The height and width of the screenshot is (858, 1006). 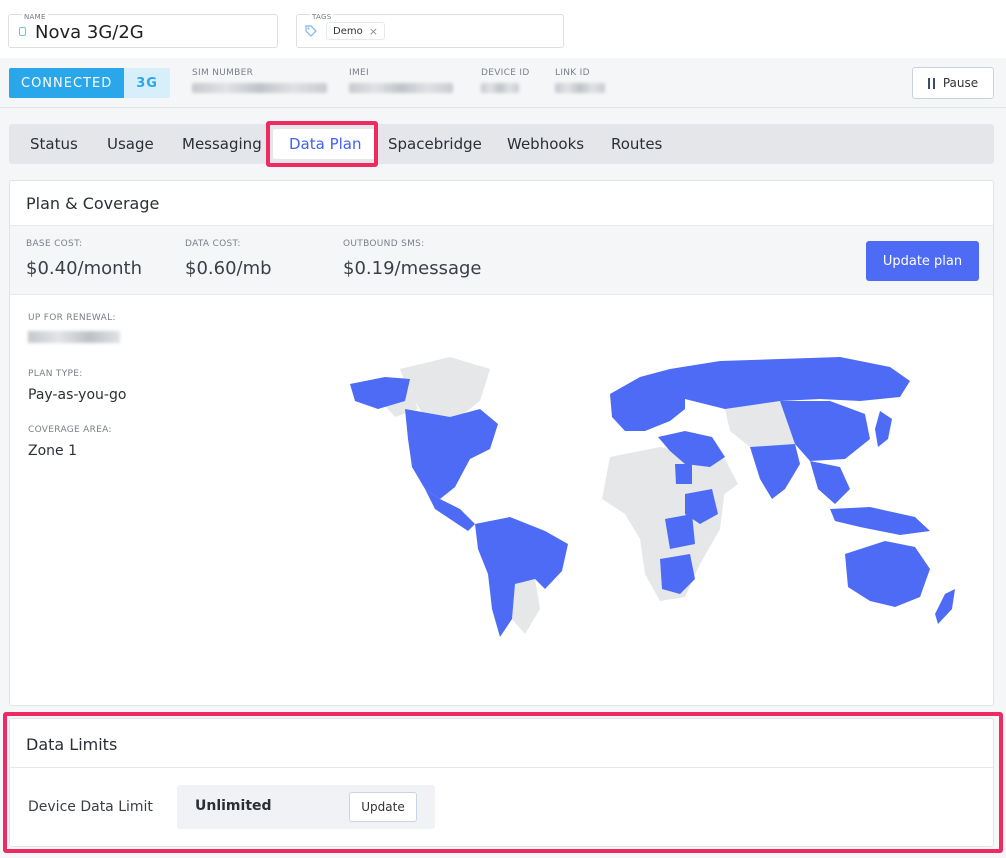 I want to click on japan-shape, so click(x=883, y=429).